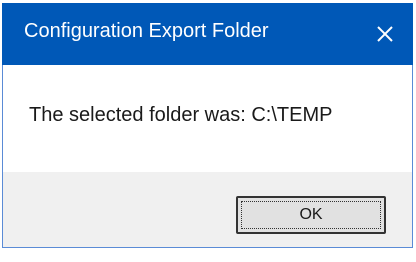 Image resolution: width=416 pixels, height=262 pixels. What do you see at coordinates (181, 115) in the screenshot?
I see `message-text: The selected folder was: C:\TEMP` at bounding box center [181, 115].